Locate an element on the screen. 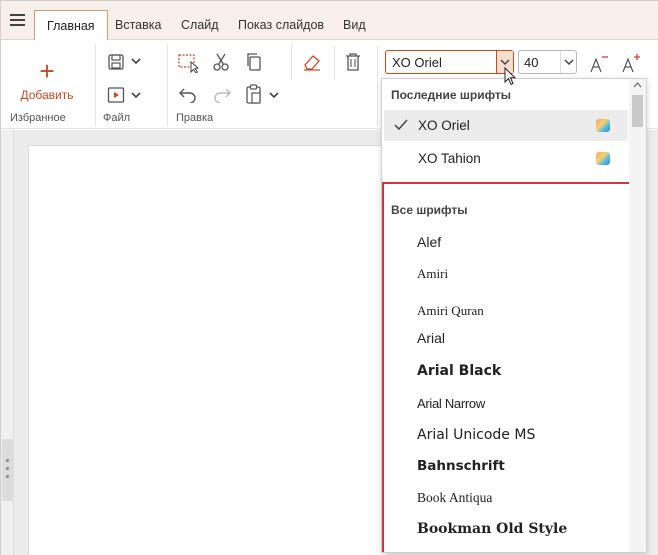 The width and height of the screenshot is (658, 555). scroll-up-icon is located at coordinates (637, 85).